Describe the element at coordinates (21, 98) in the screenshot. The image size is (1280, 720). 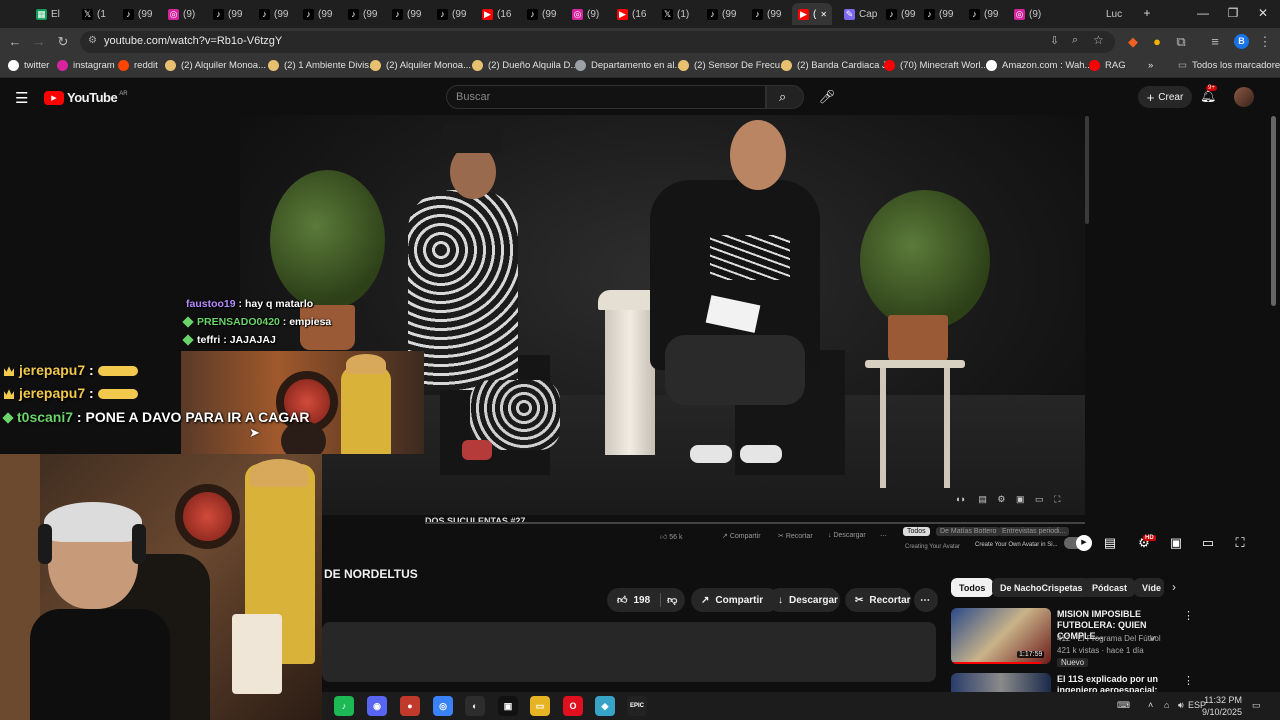
I see `hamburger-menu-icon: ☰` at that location.